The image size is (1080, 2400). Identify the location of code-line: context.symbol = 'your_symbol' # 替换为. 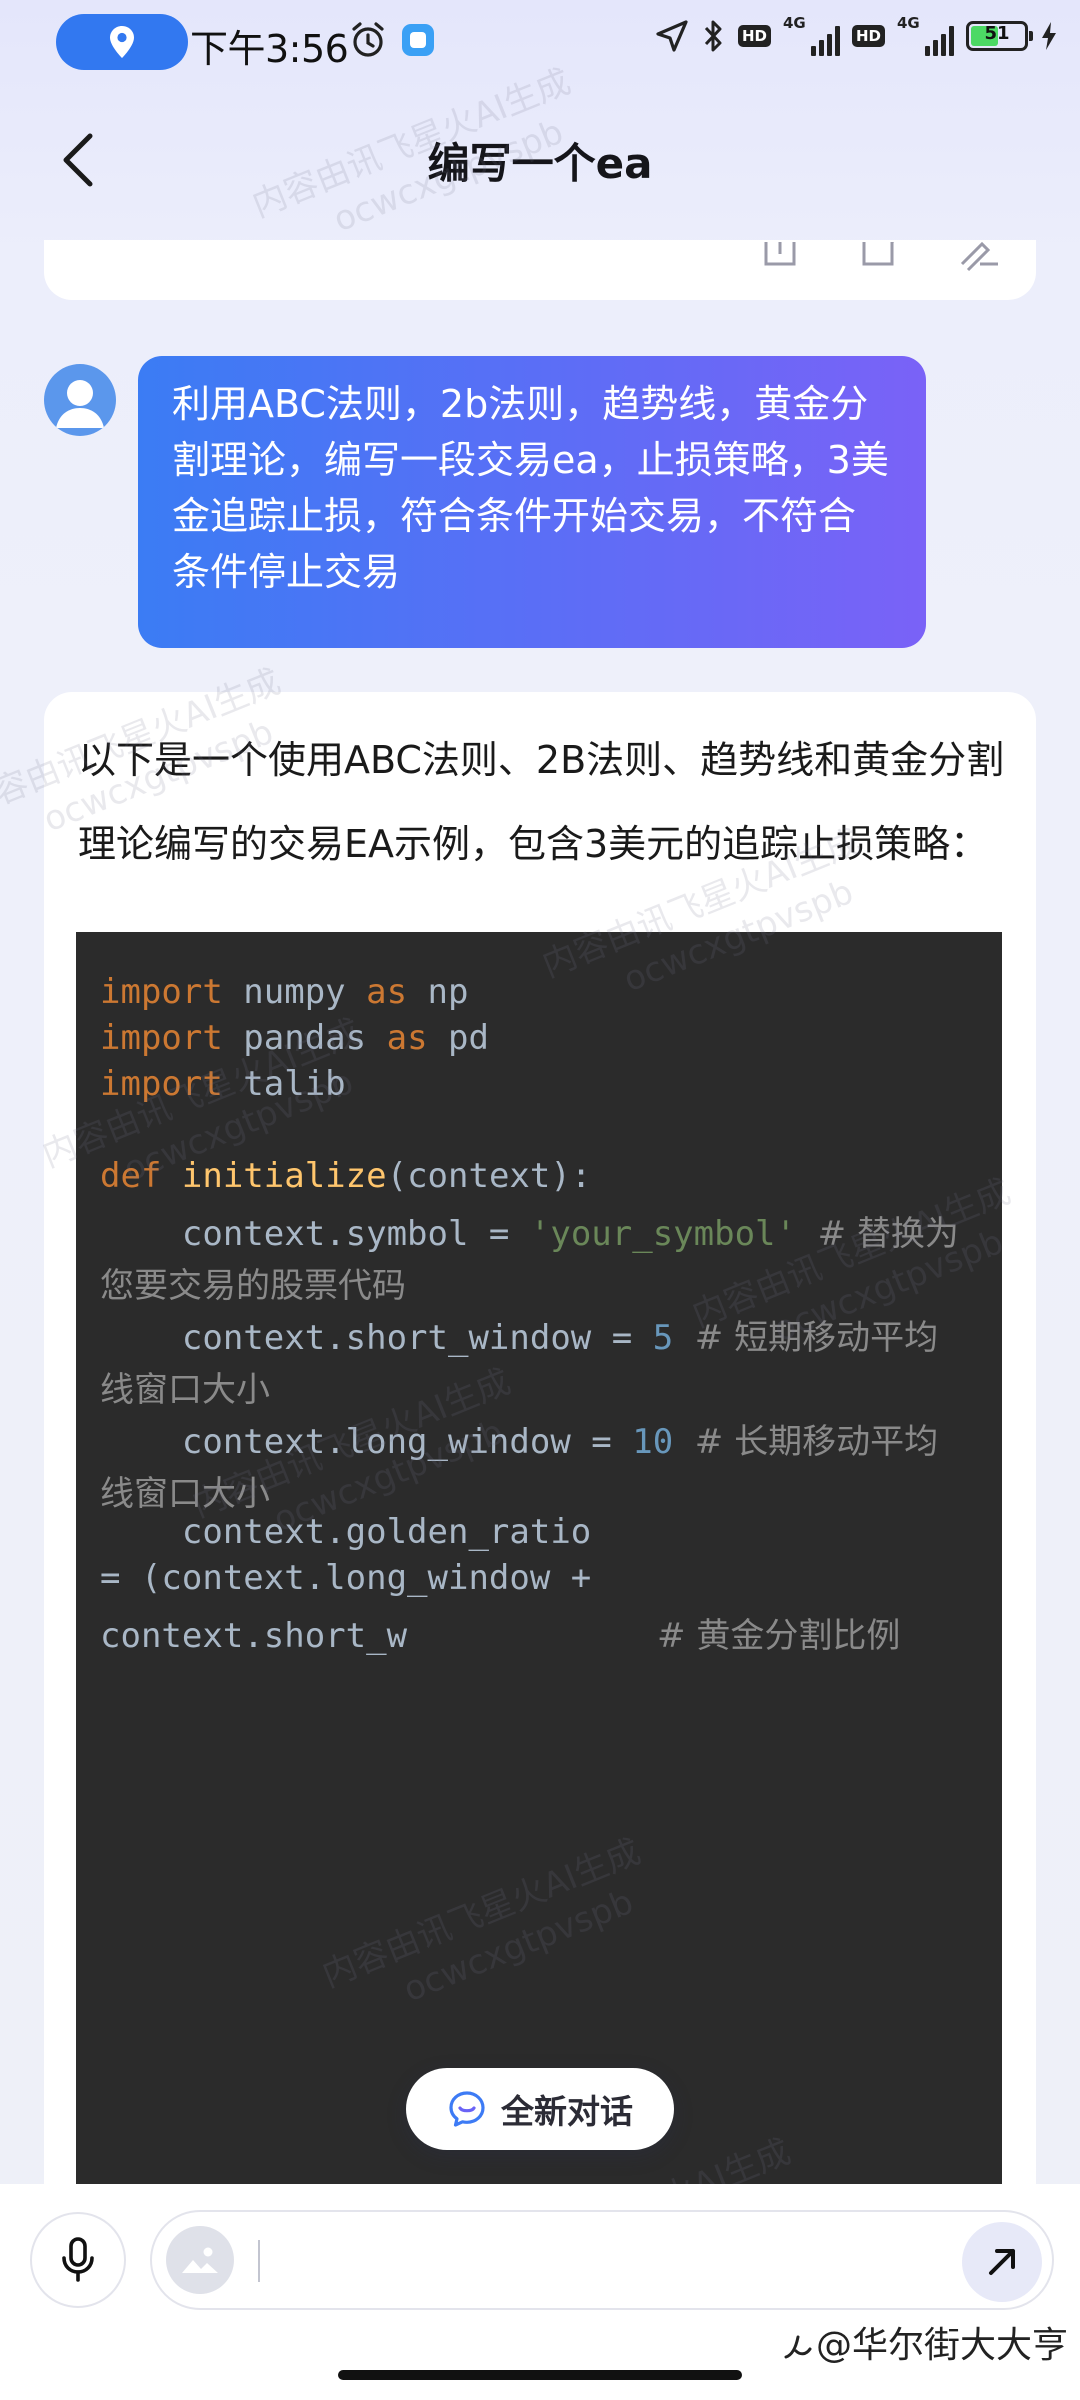
(529, 1234).